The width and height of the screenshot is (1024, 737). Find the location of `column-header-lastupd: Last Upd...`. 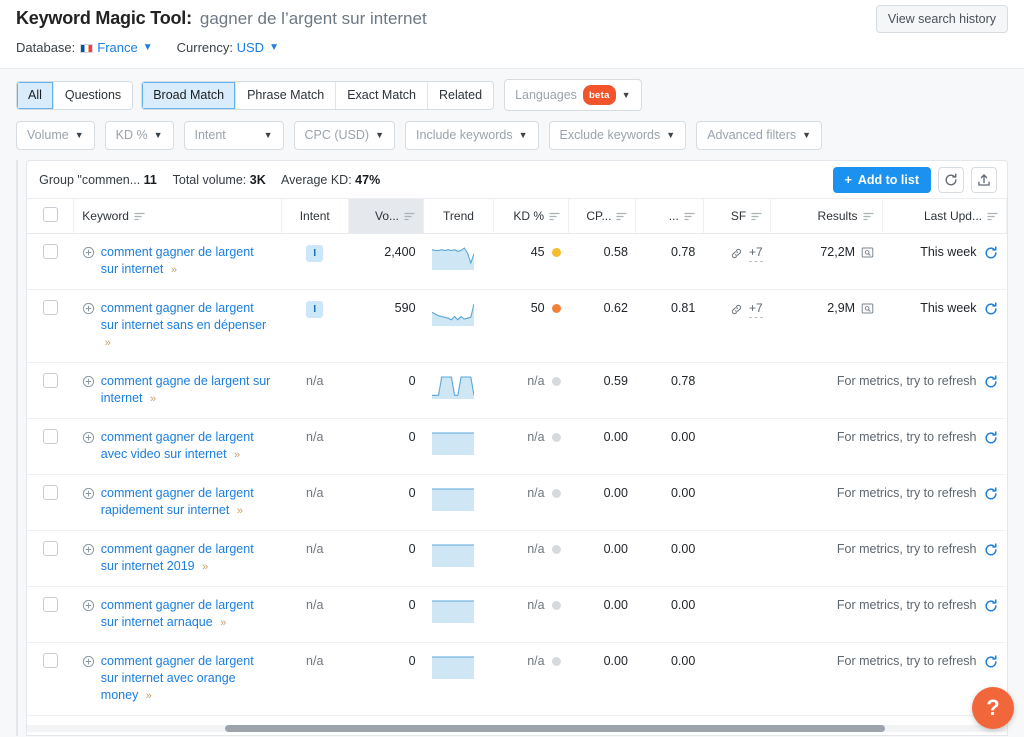

column-header-lastupd: Last Upd... is located at coordinates (944, 216).